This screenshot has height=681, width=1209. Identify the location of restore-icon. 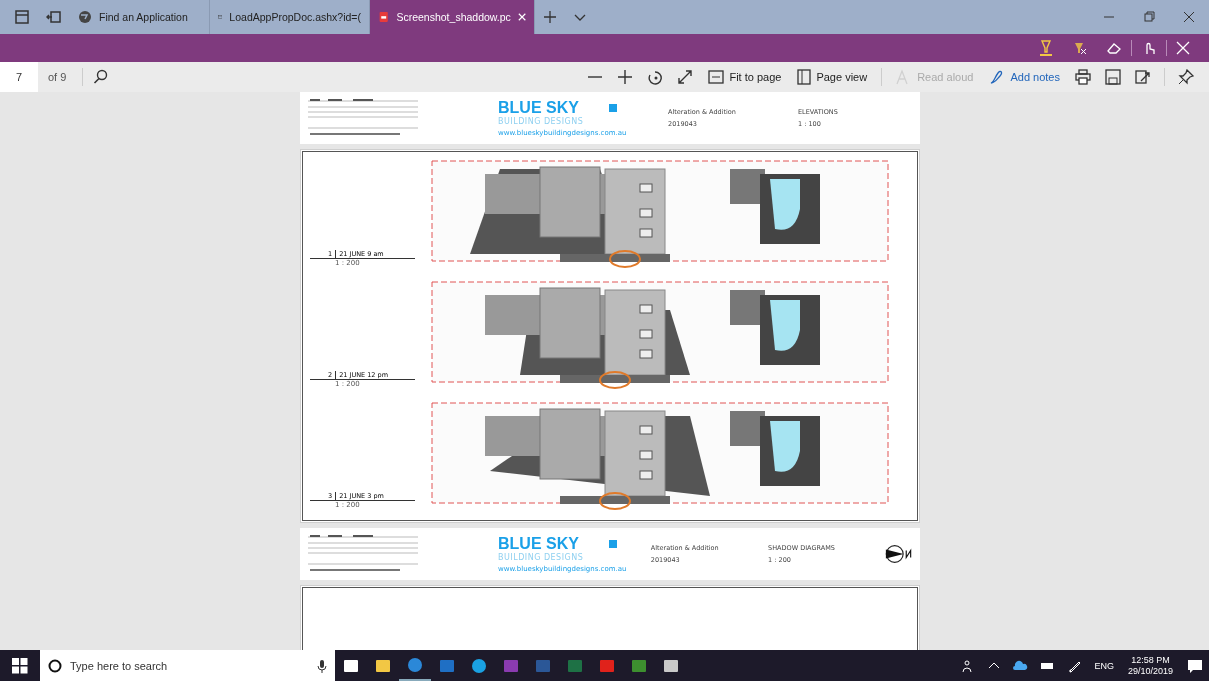
(1149, 17).